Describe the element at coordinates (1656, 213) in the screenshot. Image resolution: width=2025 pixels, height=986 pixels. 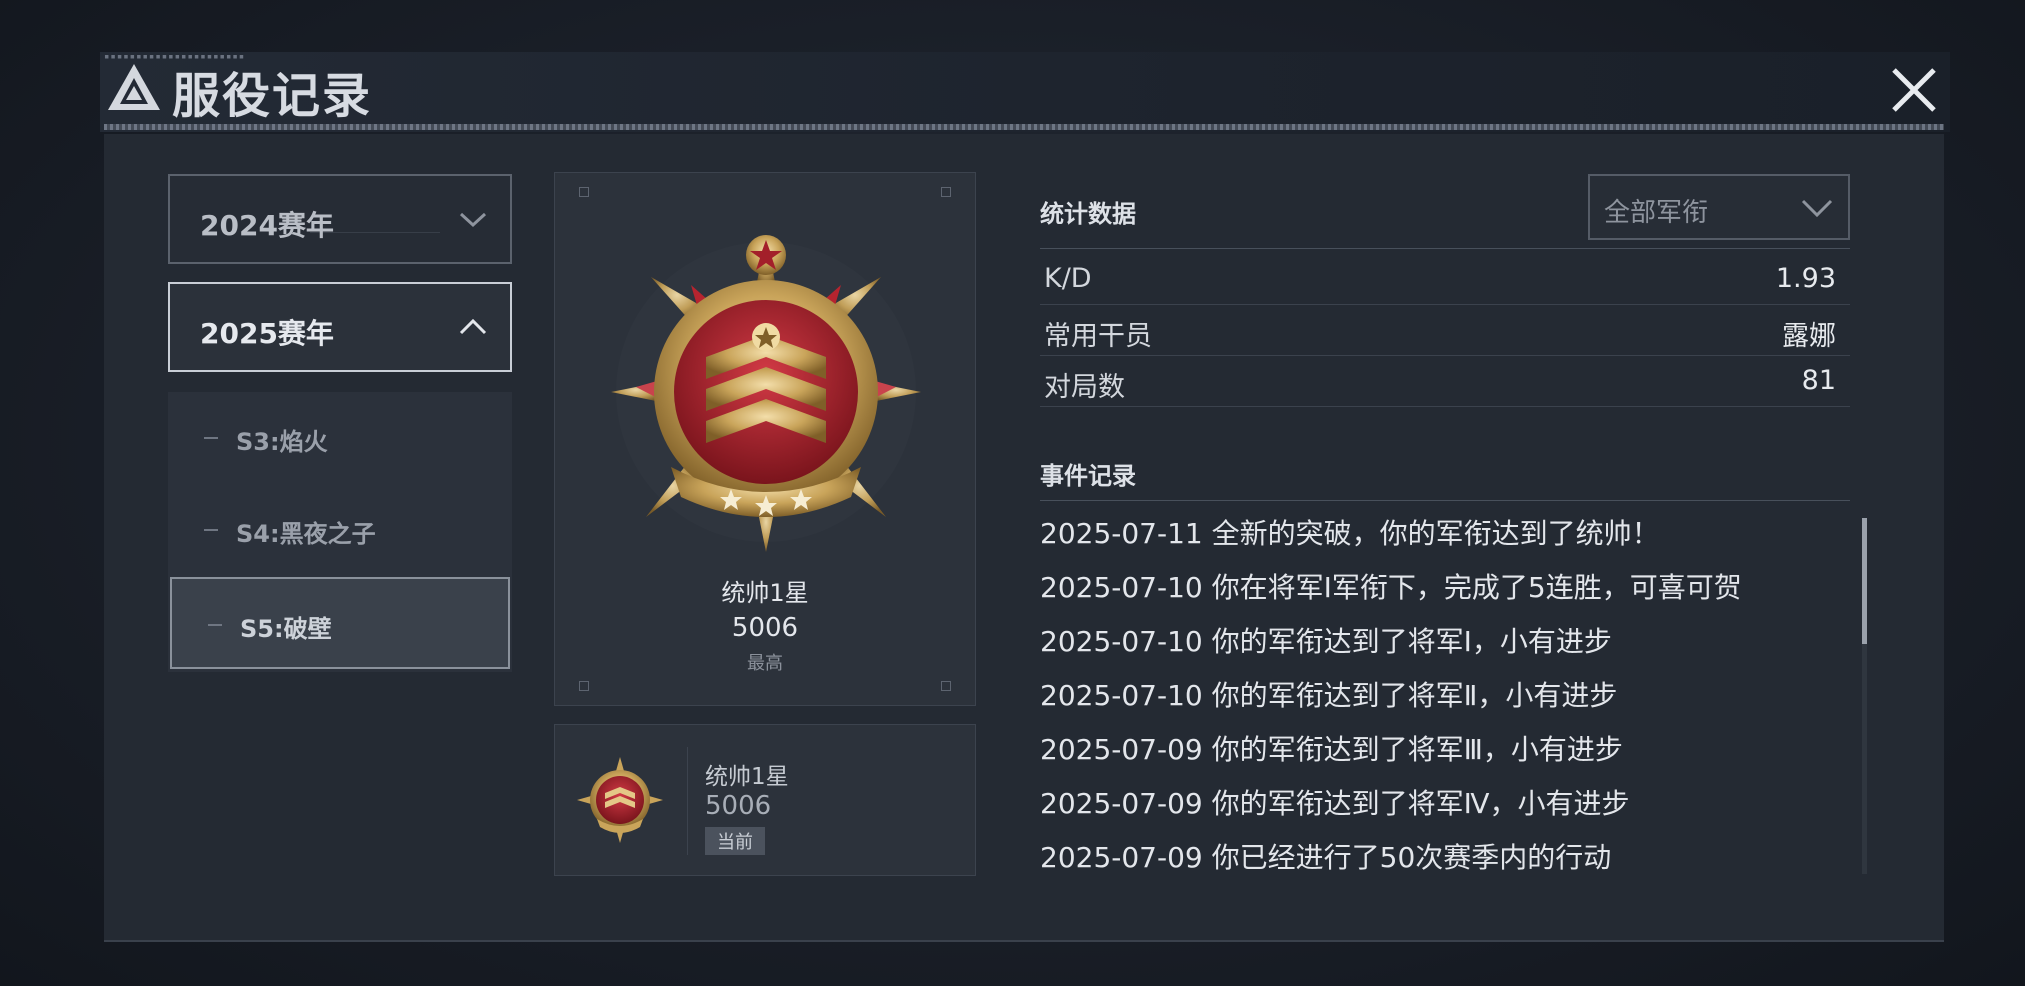
I see `rank-filter-label: 全部军衔` at that location.